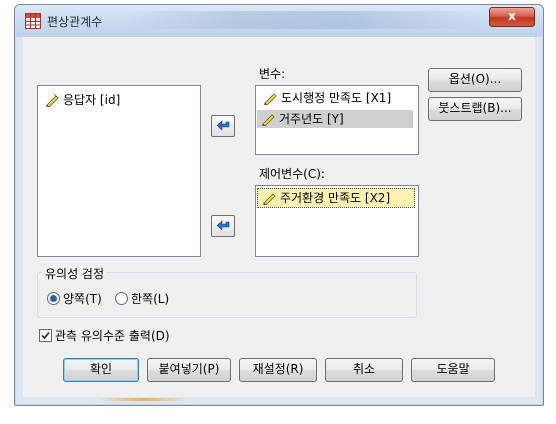  What do you see at coordinates (150, 298) in the screenshot?
I see `one-tailed-label: 한쪽(L)` at bounding box center [150, 298].